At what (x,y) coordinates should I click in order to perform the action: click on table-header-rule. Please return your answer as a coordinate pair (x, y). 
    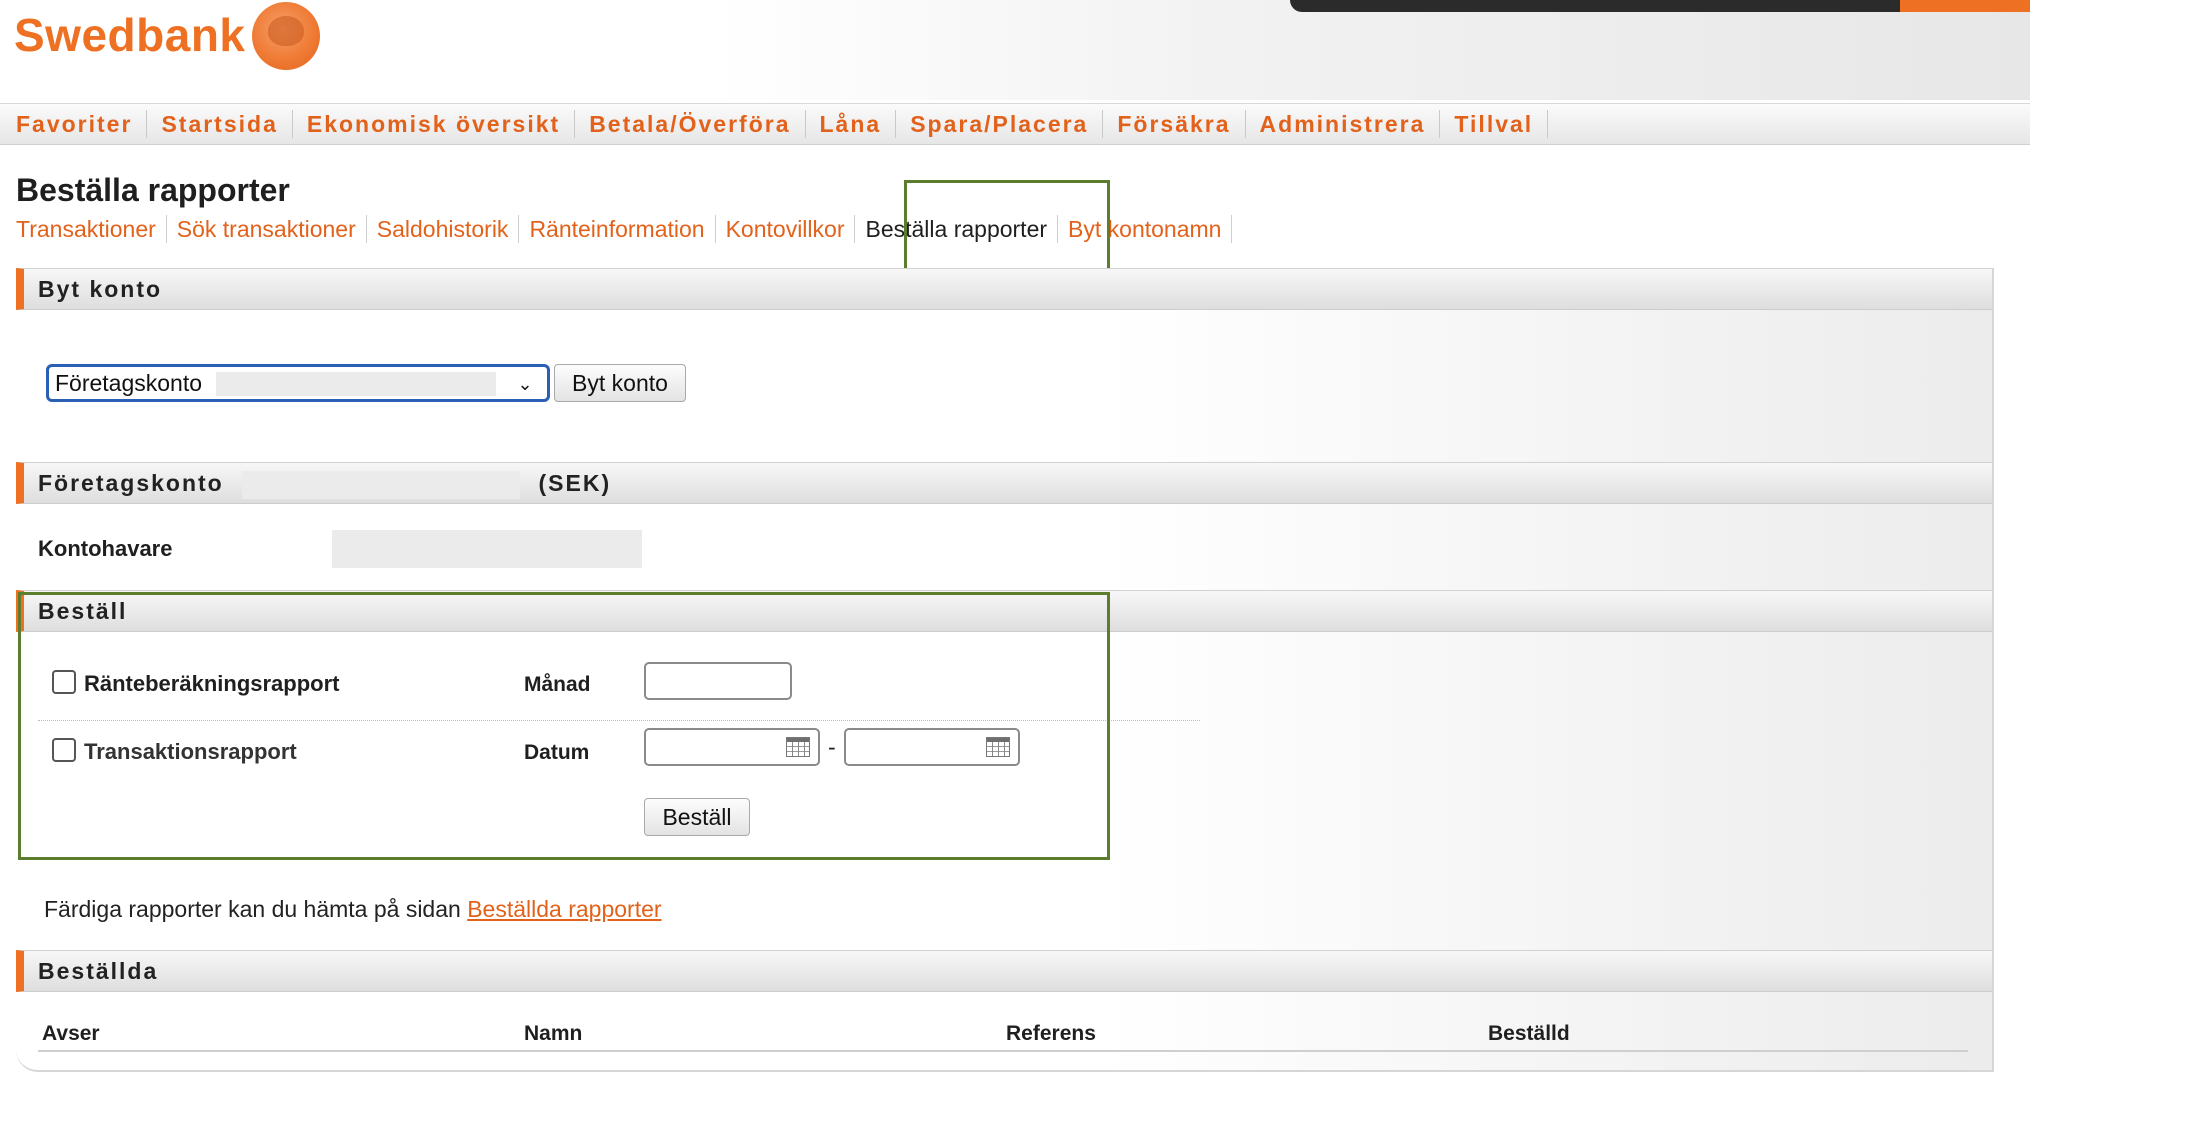
    Looking at the image, I should click on (1003, 1051).